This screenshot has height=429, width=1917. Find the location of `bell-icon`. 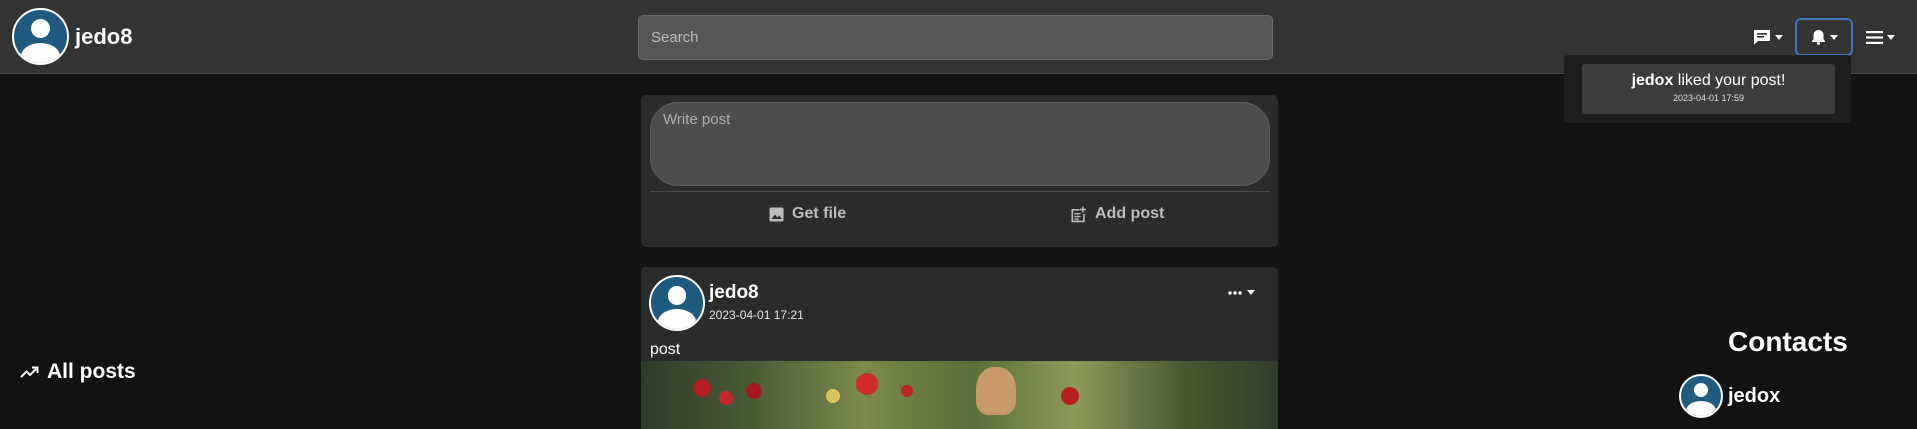

bell-icon is located at coordinates (1818, 37).